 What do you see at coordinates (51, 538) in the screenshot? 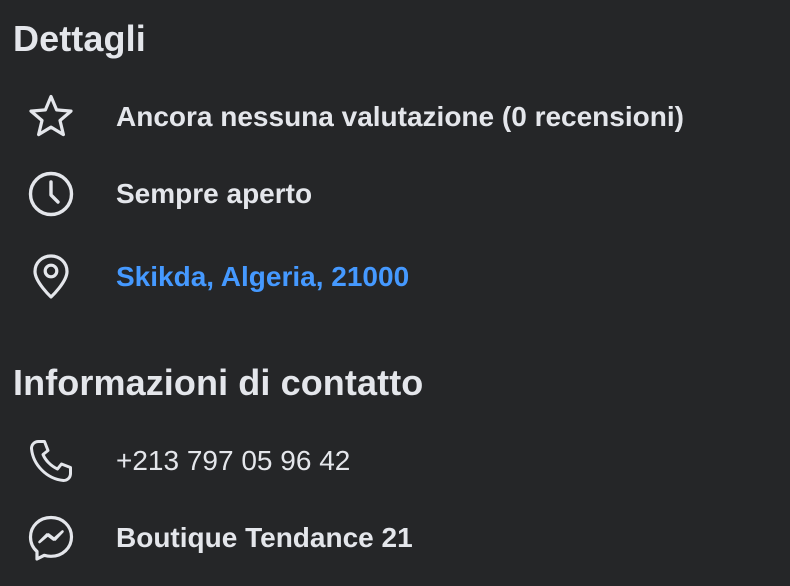
I see `messenger-icon` at bounding box center [51, 538].